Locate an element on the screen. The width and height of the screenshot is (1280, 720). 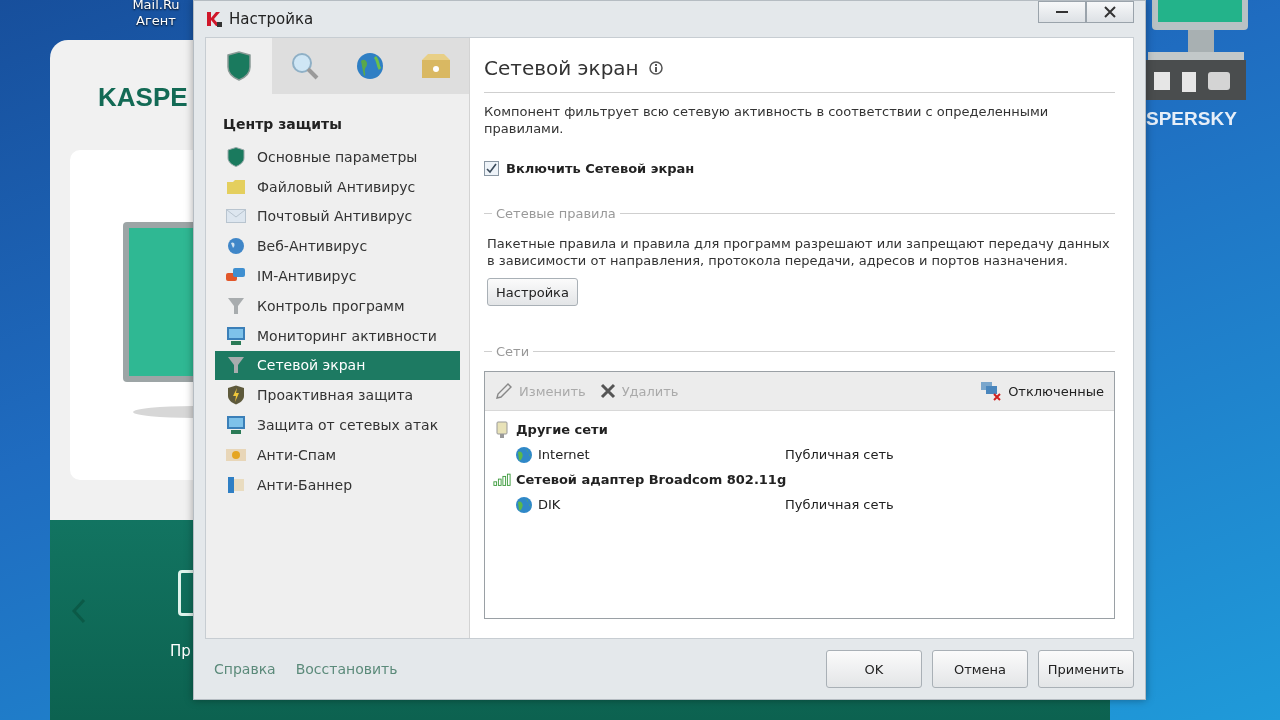
network-group: Сетевой адаптер Broadcom 802.11g is located at coordinates (651, 479).